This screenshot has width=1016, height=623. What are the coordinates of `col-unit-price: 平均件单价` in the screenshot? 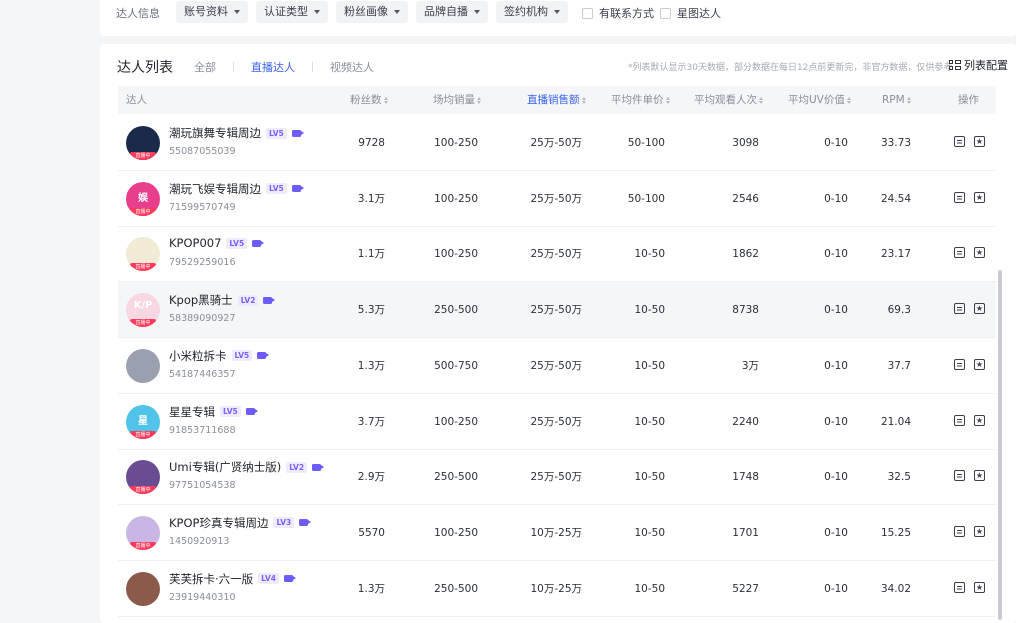 It's located at (640, 100).